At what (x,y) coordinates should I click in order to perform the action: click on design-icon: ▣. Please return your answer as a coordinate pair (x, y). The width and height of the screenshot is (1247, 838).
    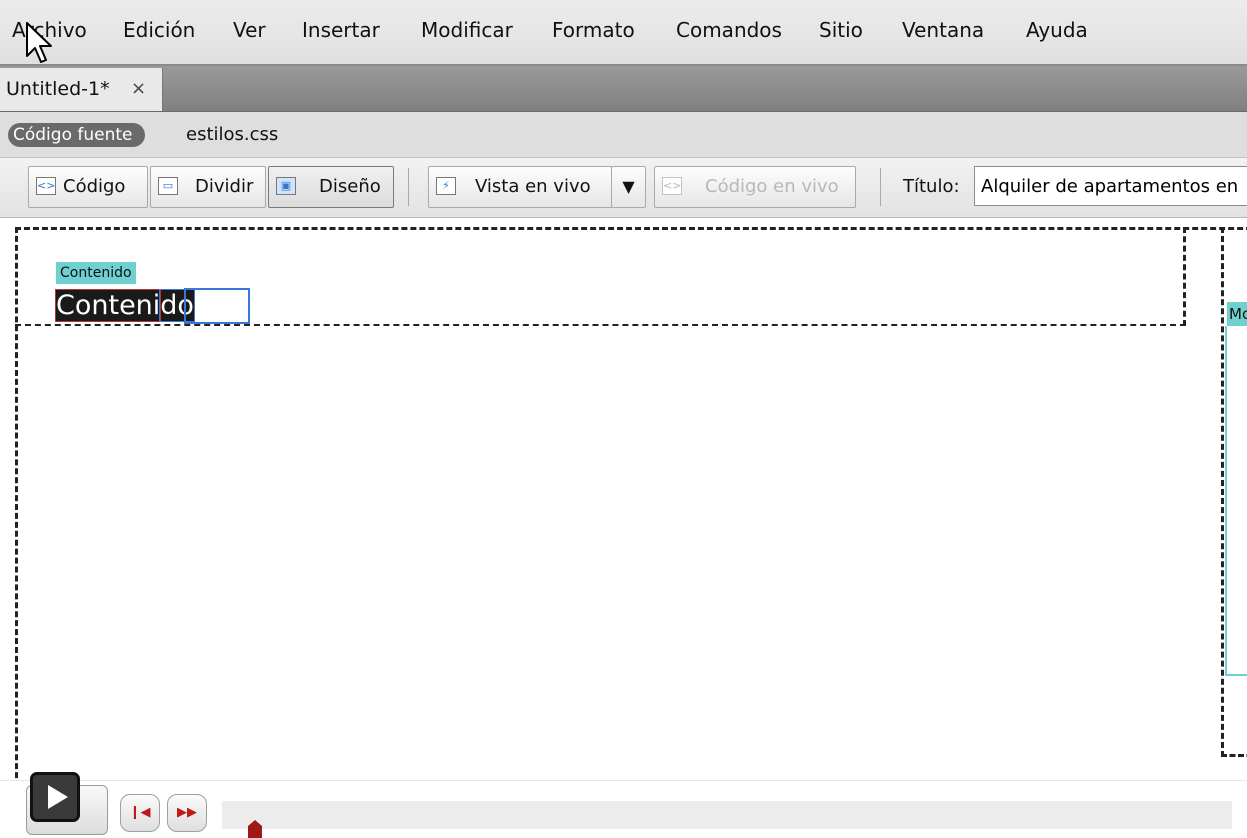
    Looking at the image, I should click on (286, 186).